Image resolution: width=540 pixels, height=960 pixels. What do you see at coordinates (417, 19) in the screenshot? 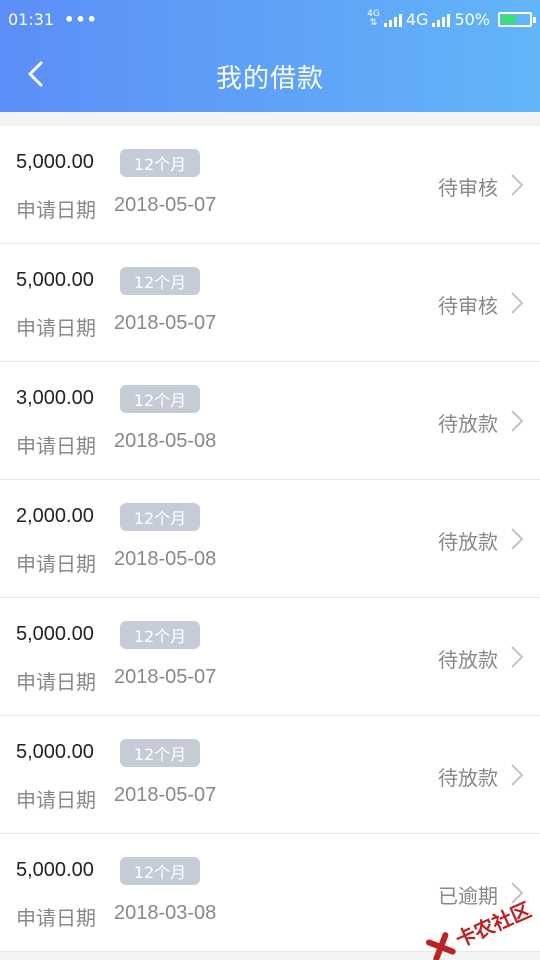
I see `network-label: 4G` at bounding box center [417, 19].